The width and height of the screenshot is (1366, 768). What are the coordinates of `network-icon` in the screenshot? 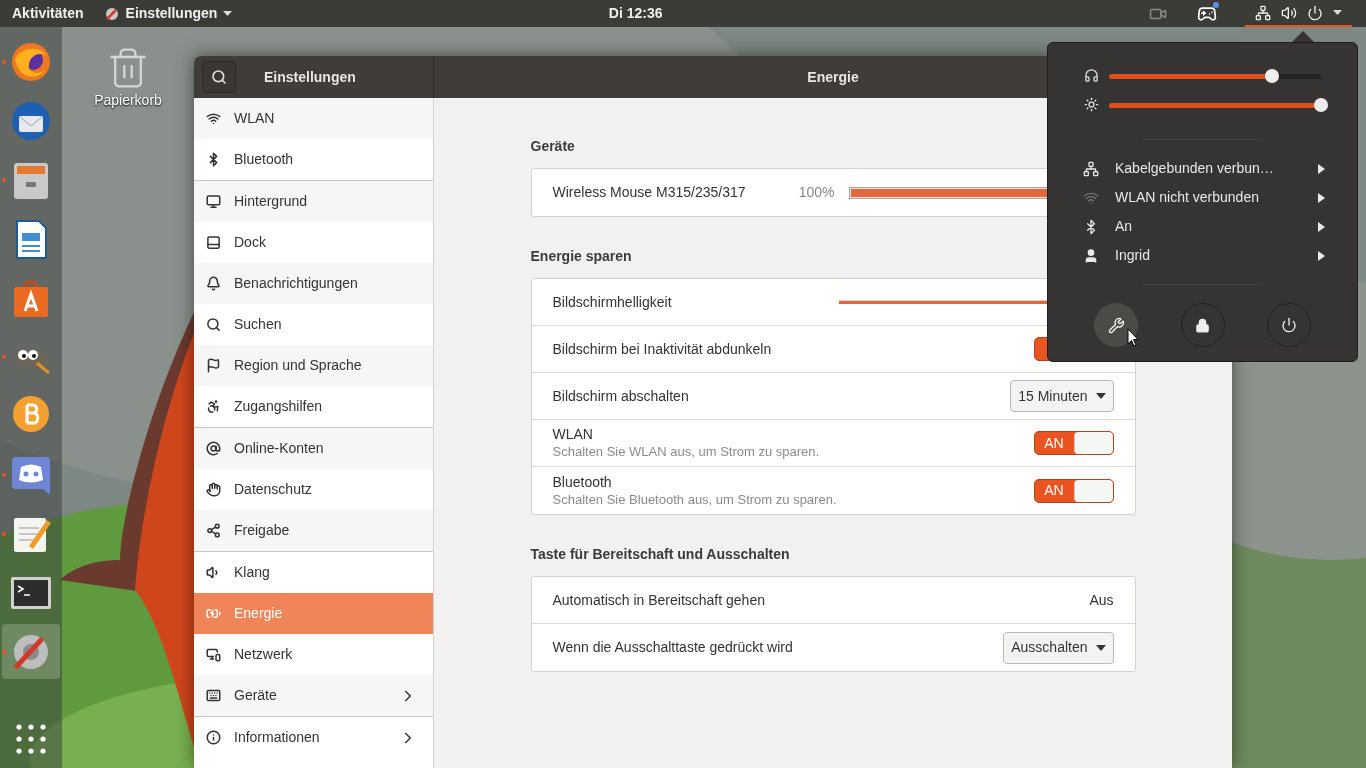 It's located at (1263, 12).